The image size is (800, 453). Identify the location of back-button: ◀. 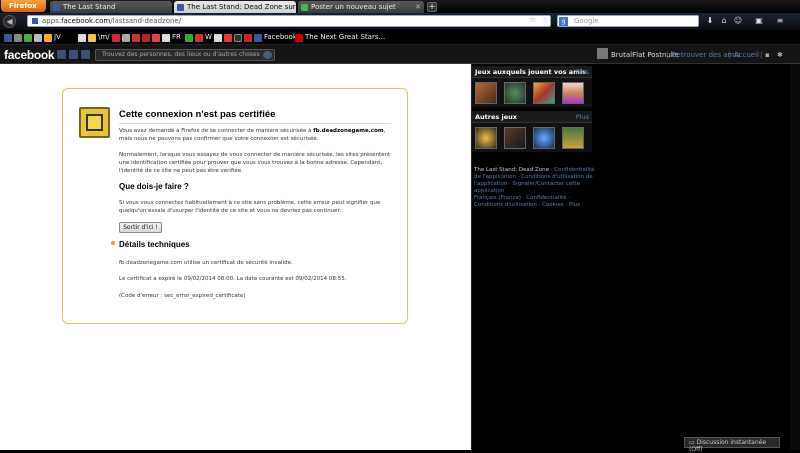
(9, 21).